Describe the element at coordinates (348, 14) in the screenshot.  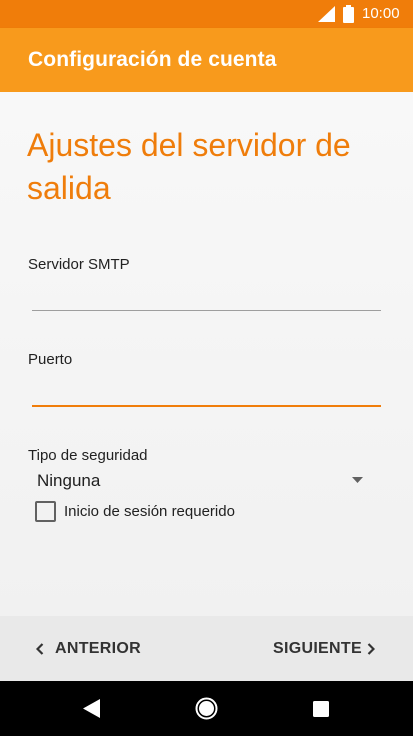
I see `battery-icon` at that location.